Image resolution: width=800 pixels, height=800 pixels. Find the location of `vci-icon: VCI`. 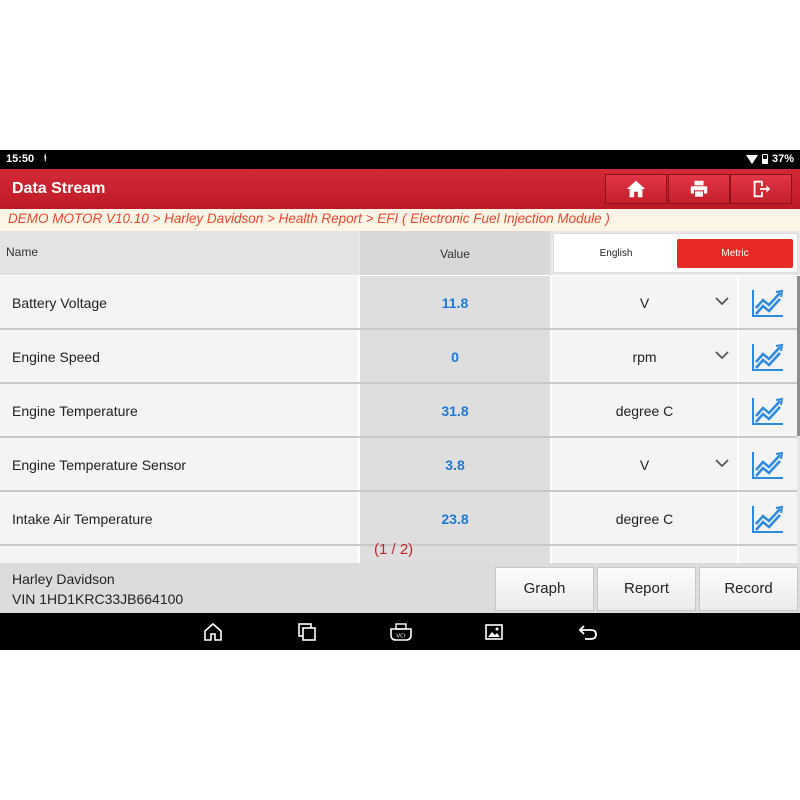

vci-icon: VCI is located at coordinates (401, 632).